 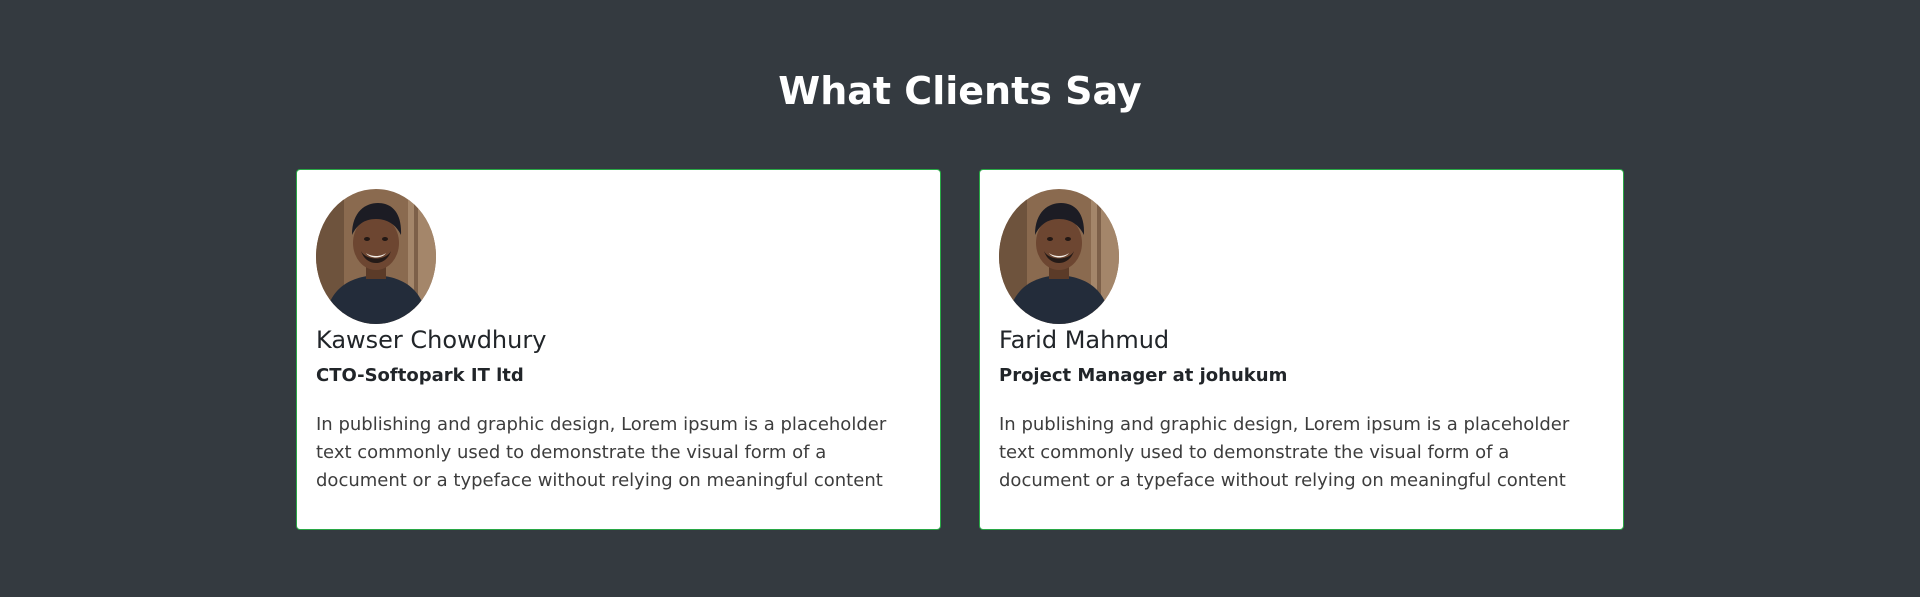 What do you see at coordinates (960, 91) in the screenshot?
I see `section-title: What Clients Say` at bounding box center [960, 91].